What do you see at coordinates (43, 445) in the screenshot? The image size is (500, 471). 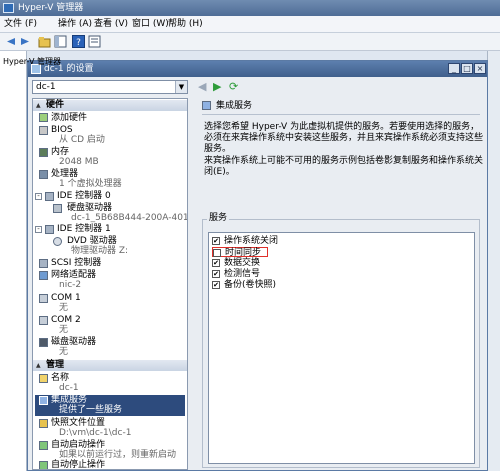 I see `auto-start-icon` at bounding box center [43, 445].